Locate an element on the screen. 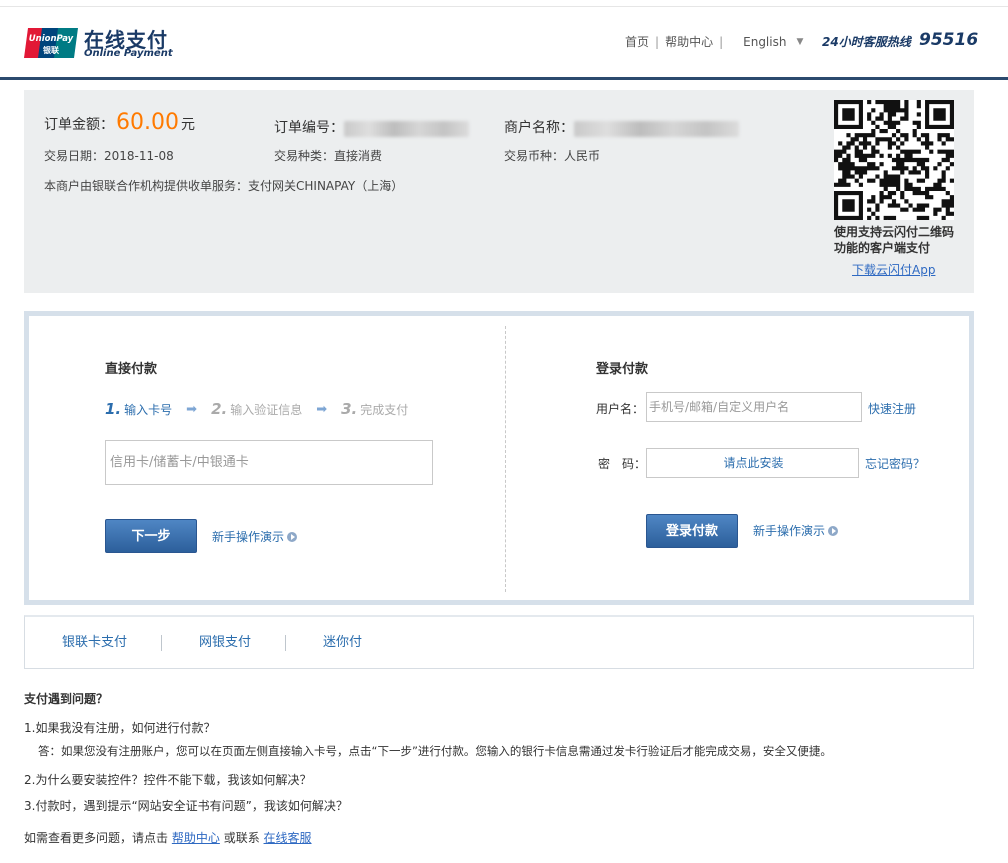 The width and height of the screenshot is (1008, 863). step-1-num: 1. is located at coordinates (113, 409).